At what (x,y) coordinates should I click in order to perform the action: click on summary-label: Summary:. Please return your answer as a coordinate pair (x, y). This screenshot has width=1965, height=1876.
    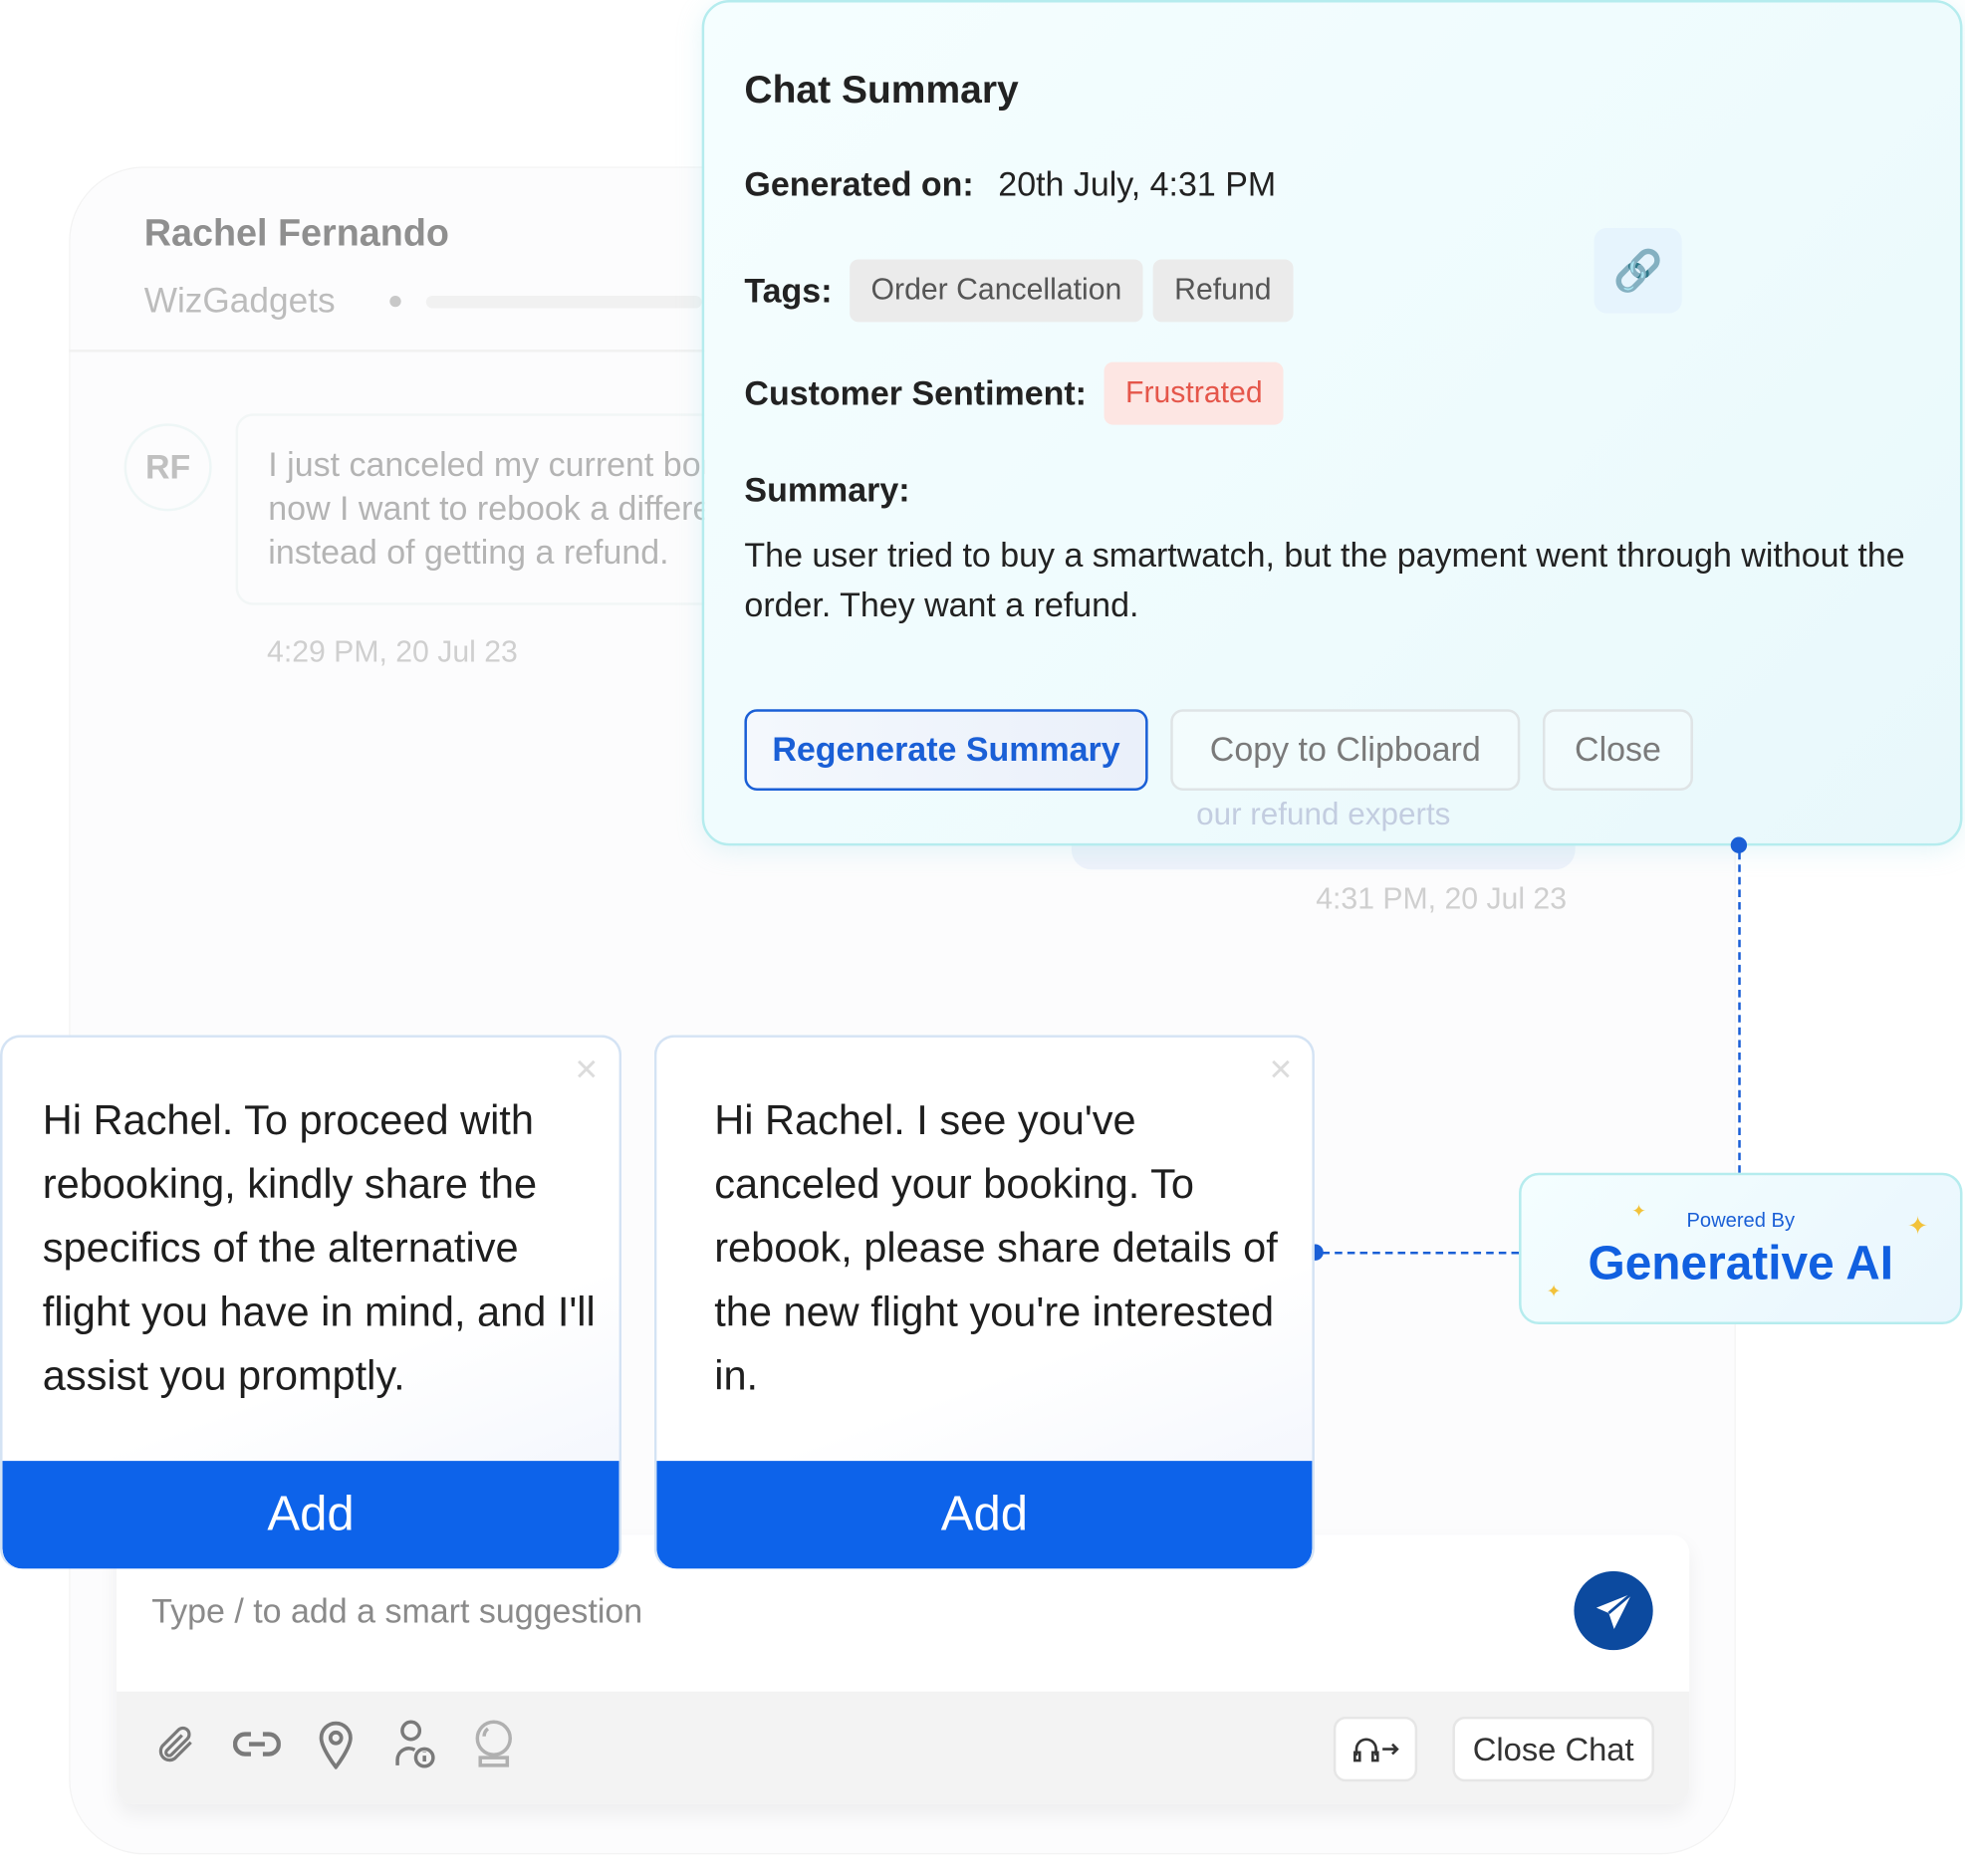
    Looking at the image, I should click on (827, 490).